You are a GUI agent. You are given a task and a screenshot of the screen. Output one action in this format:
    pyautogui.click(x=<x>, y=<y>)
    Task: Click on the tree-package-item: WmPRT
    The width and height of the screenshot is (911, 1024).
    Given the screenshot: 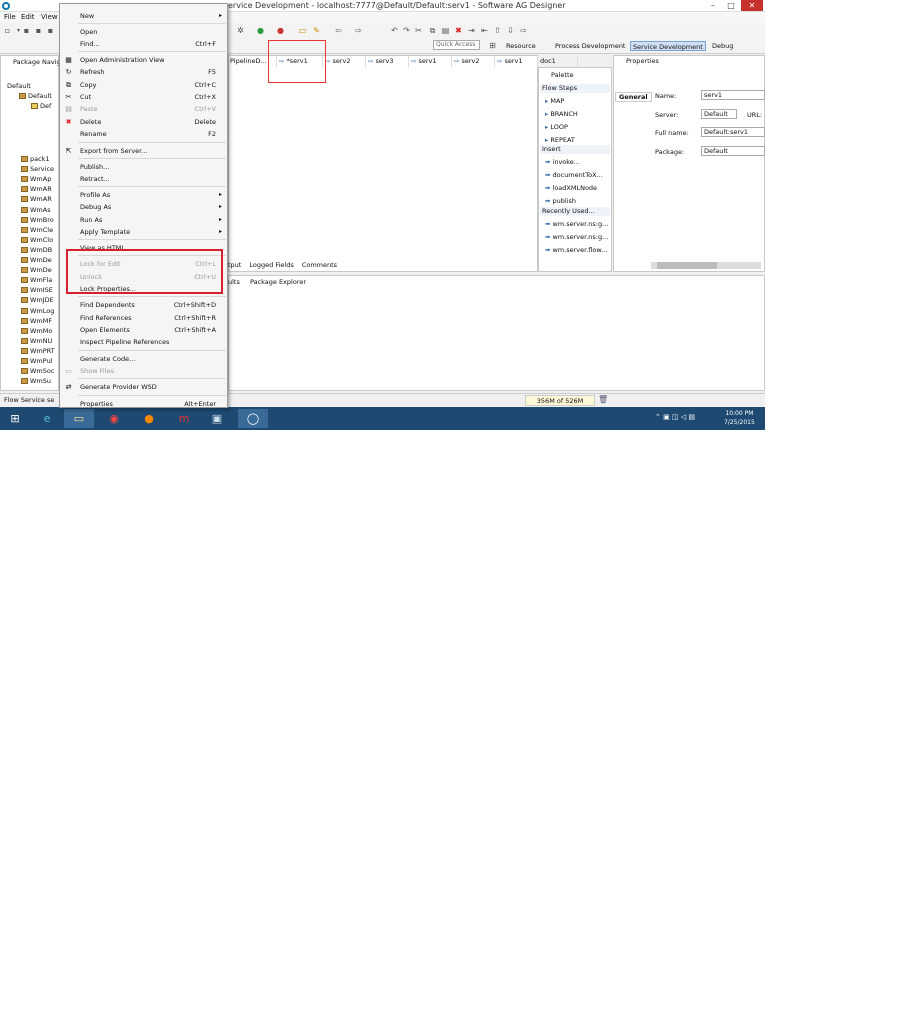 What is the action you would take?
    pyautogui.click(x=38, y=351)
    